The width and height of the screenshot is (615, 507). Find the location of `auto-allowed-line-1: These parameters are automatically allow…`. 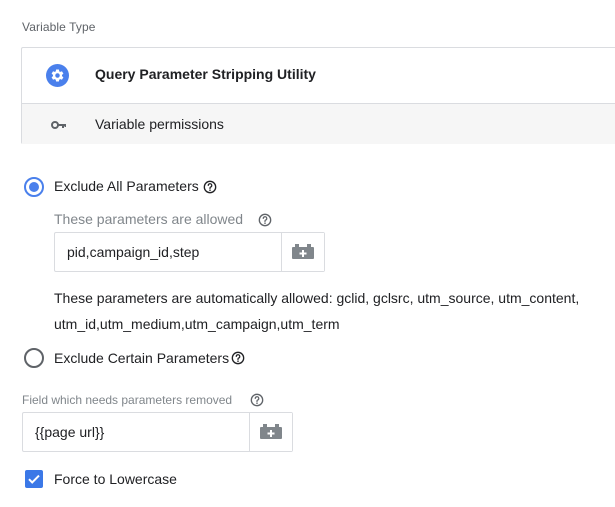

auto-allowed-line-1: These parameters are automatically allow… is located at coordinates (317, 298).